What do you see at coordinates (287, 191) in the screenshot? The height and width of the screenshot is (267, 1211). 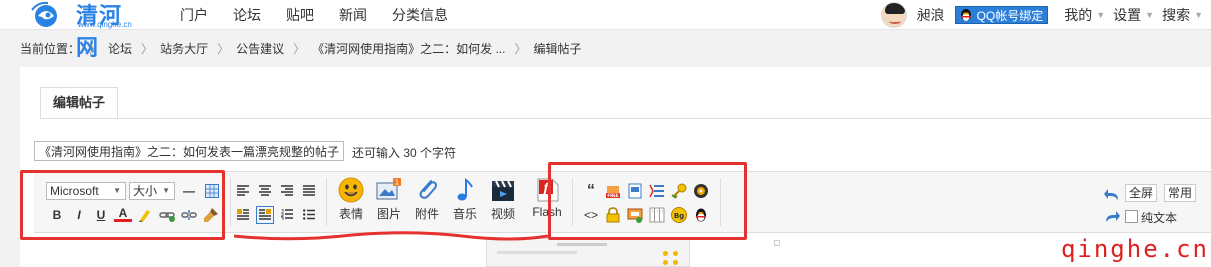 I see `align-right-icon` at bounding box center [287, 191].